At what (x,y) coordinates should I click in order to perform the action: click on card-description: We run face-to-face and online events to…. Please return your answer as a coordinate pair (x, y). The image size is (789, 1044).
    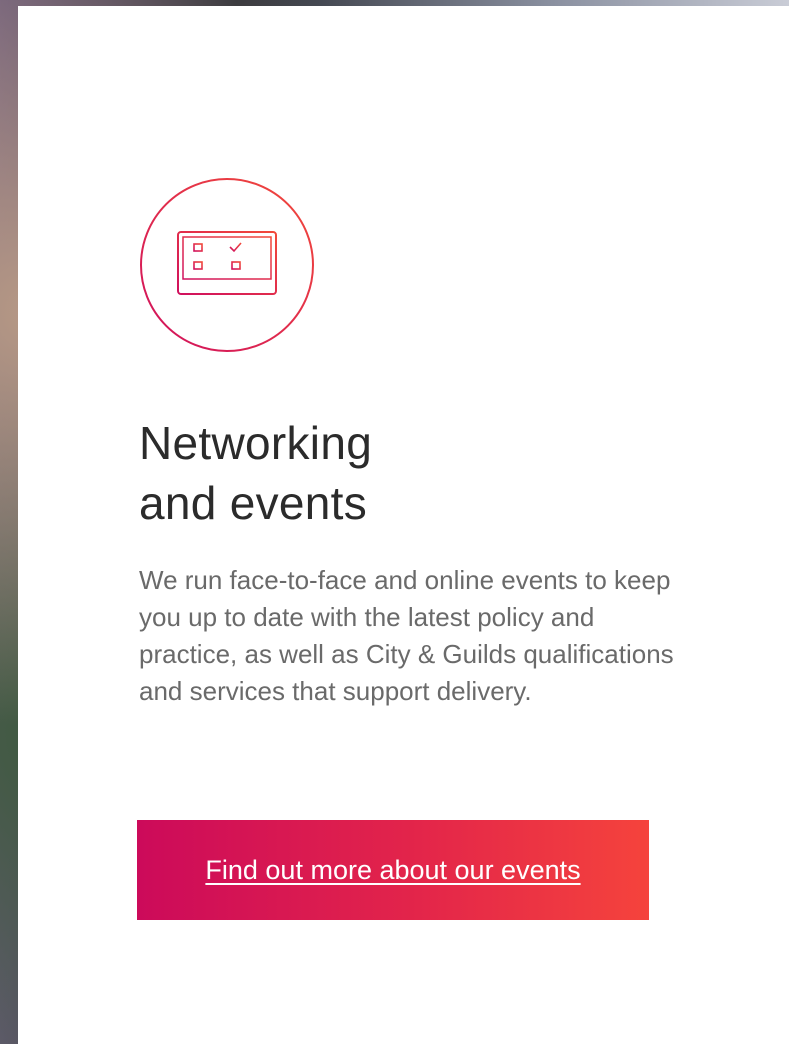
    Looking at the image, I should click on (406, 635).